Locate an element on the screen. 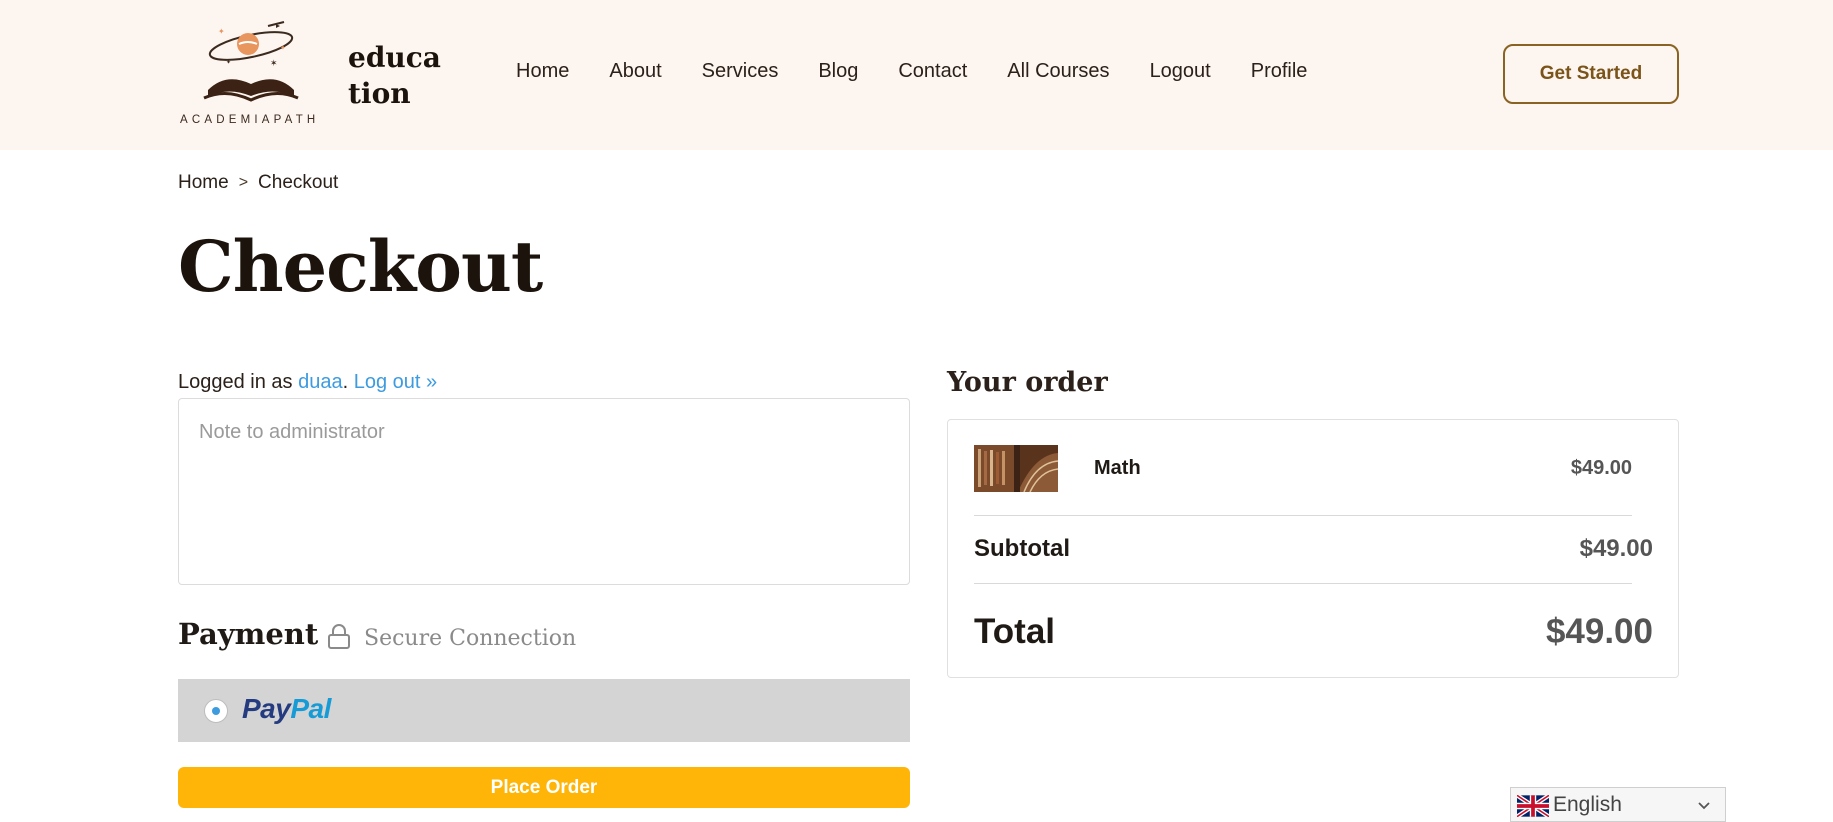  nav-blog: Blog is located at coordinates (838, 71).